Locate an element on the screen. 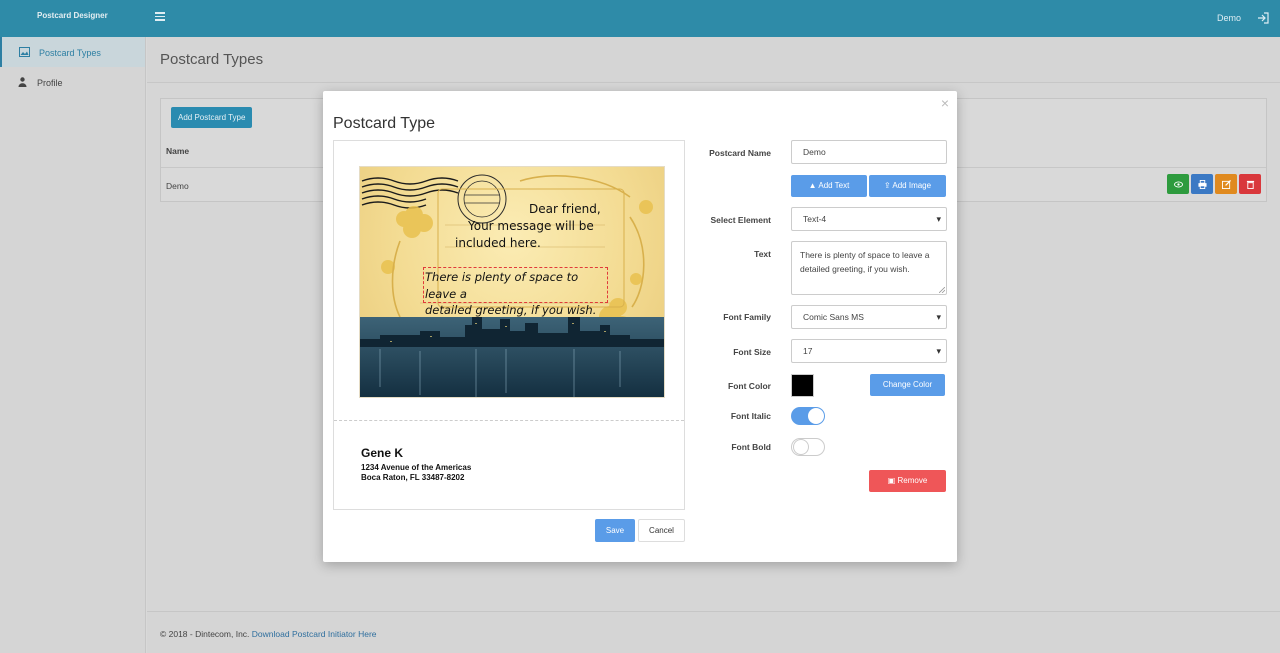 The image size is (1280, 653). font-family-dropdown: Comic Sans MS is located at coordinates (869, 317).